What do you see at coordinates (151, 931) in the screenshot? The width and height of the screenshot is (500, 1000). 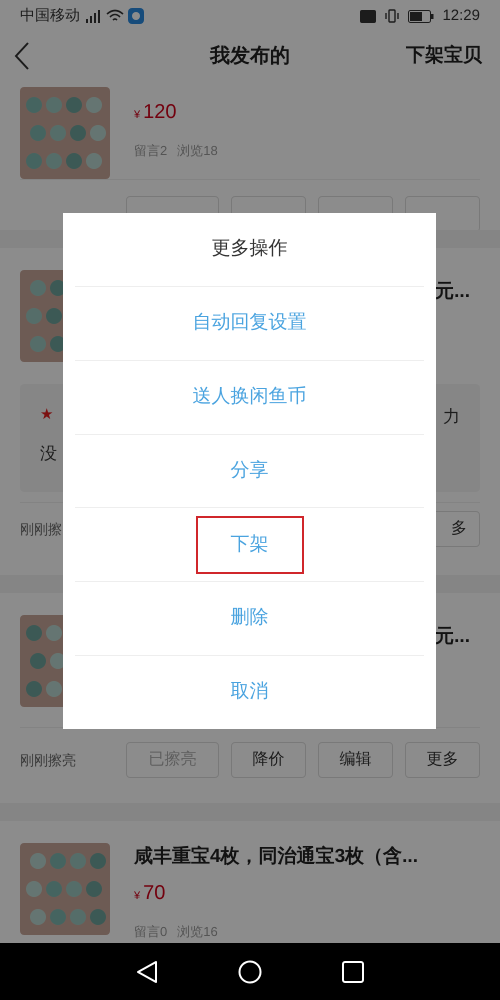 I see `comment-count: 留言0` at bounding box center [151, 931].